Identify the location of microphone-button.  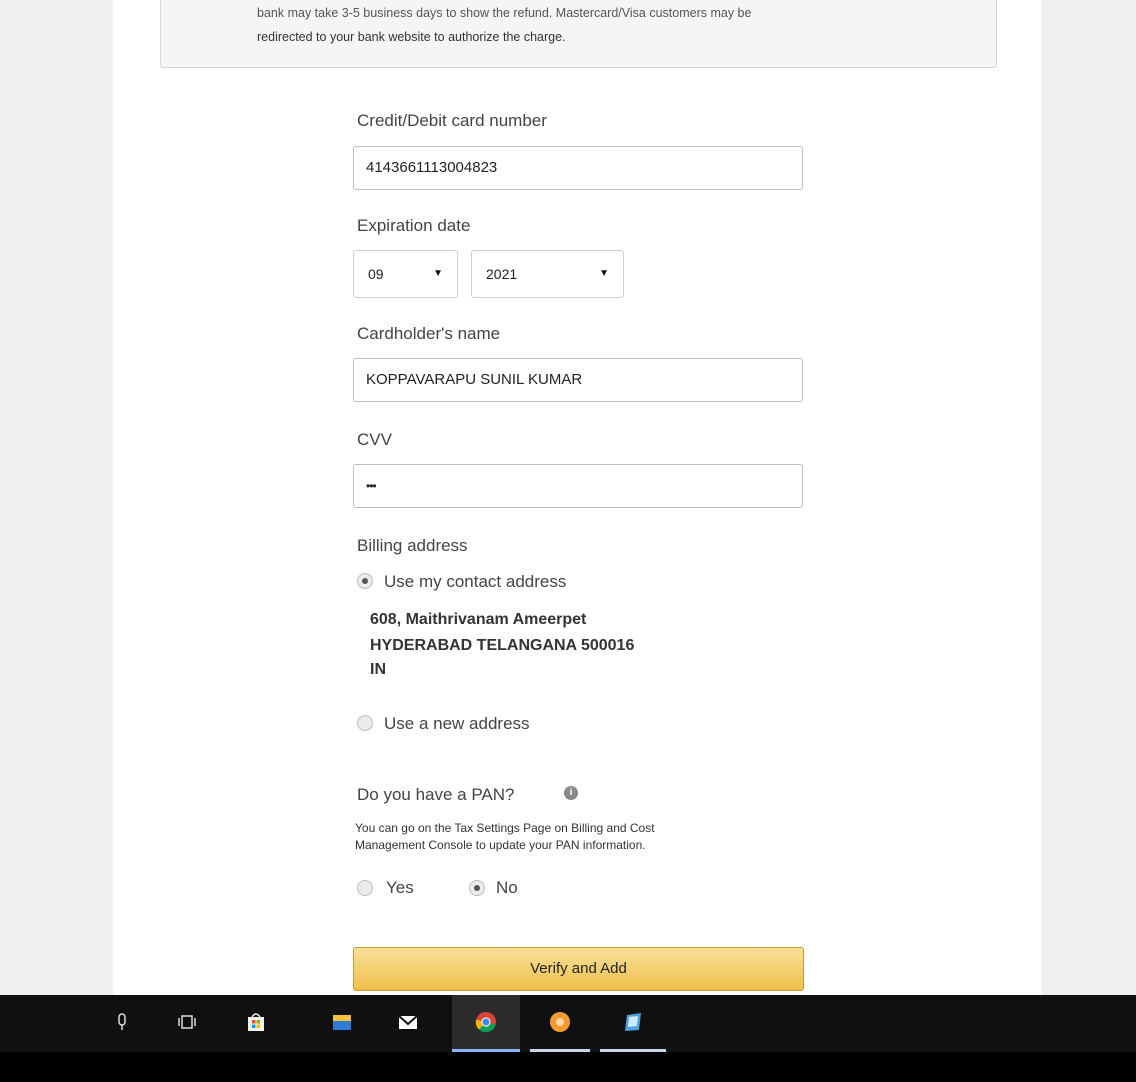
(121, 1023).